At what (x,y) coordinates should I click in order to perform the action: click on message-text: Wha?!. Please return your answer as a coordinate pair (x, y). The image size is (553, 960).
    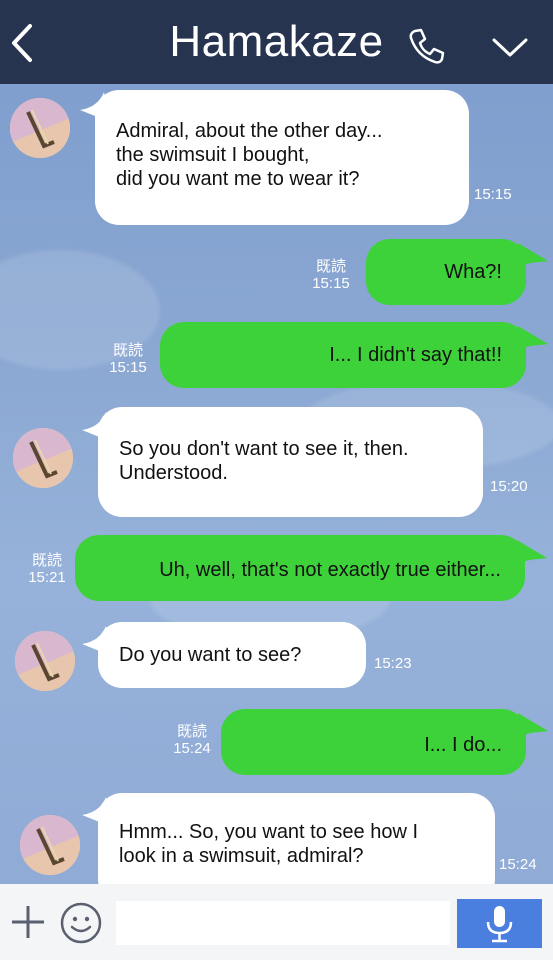
    Looking at the image, I should click on (473, 272).